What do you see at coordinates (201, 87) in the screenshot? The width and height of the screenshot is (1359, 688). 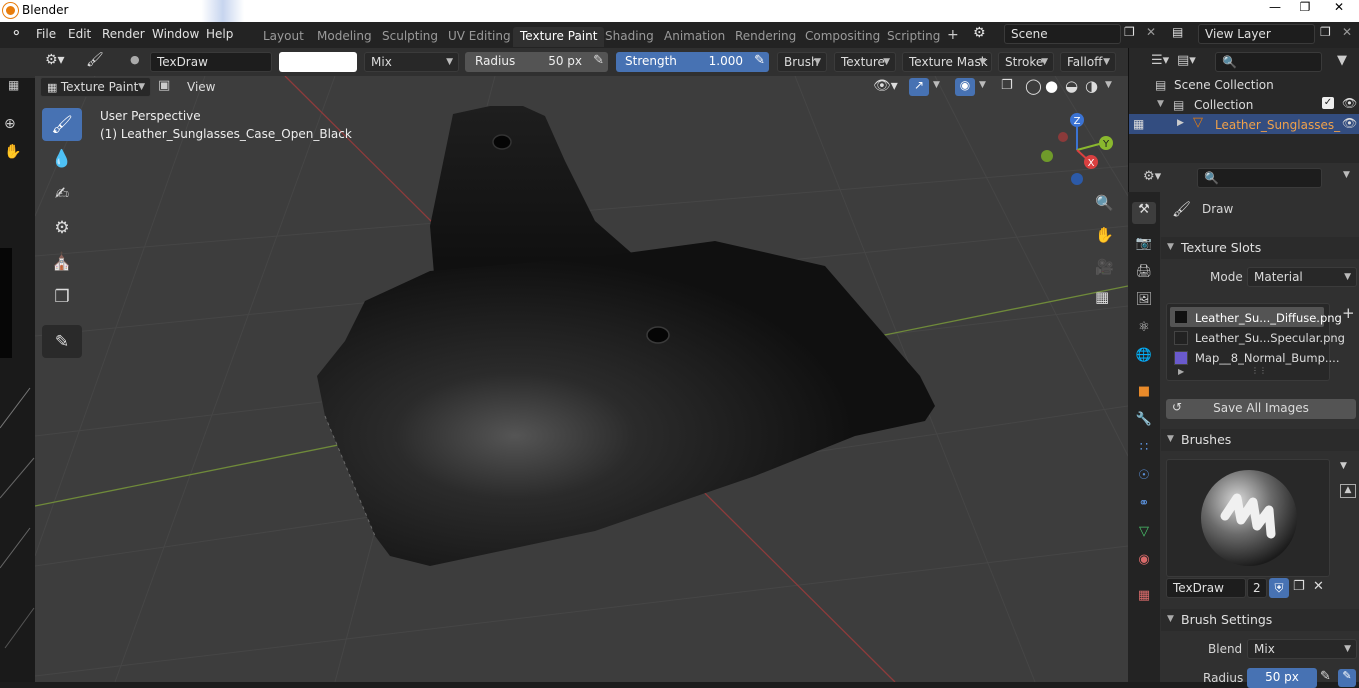 I see `view-menu: View` at bounding box center [201, 87].